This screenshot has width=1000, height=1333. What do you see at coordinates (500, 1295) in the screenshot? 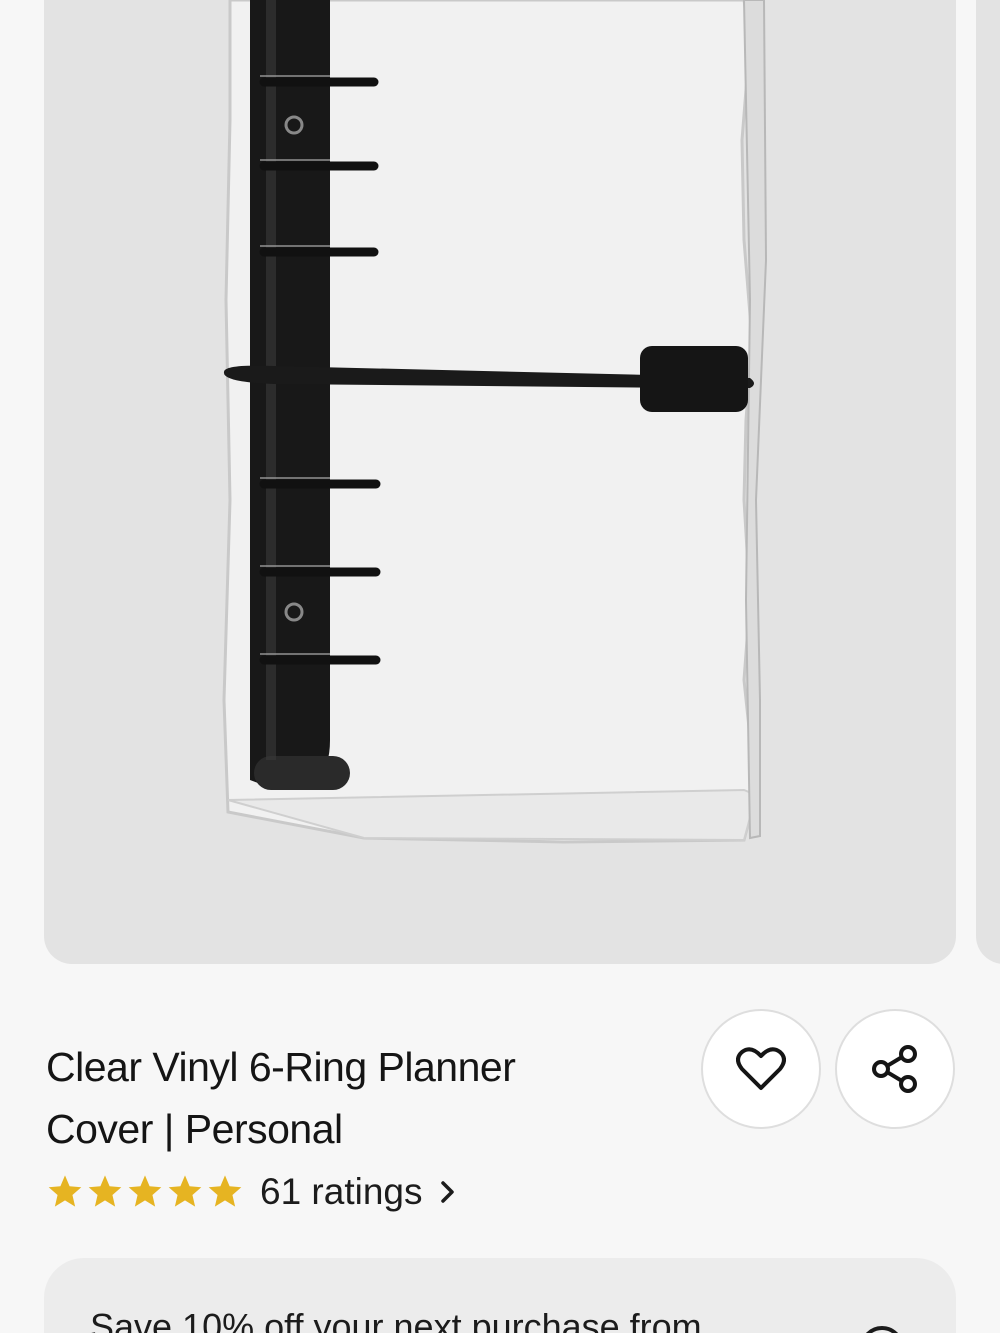
I see `promo-card: Save 10% off your next purchase from` at bounding box center [500, 1295].